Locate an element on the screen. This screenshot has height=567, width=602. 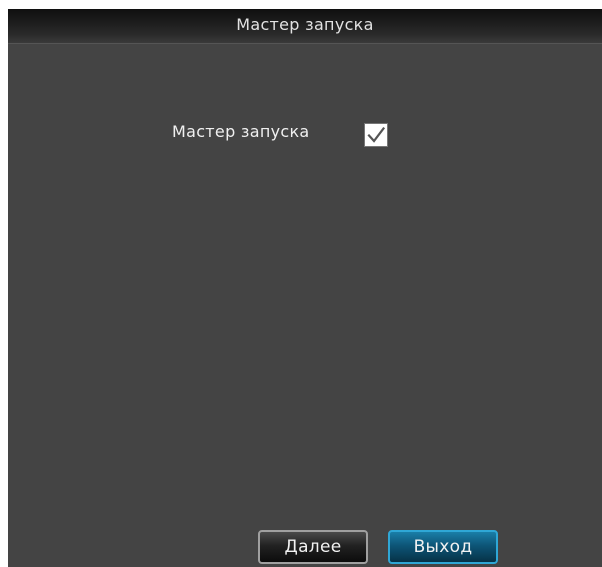
startup-wizard-option-label: Мастер запуска is located at coordinates (241, 131).